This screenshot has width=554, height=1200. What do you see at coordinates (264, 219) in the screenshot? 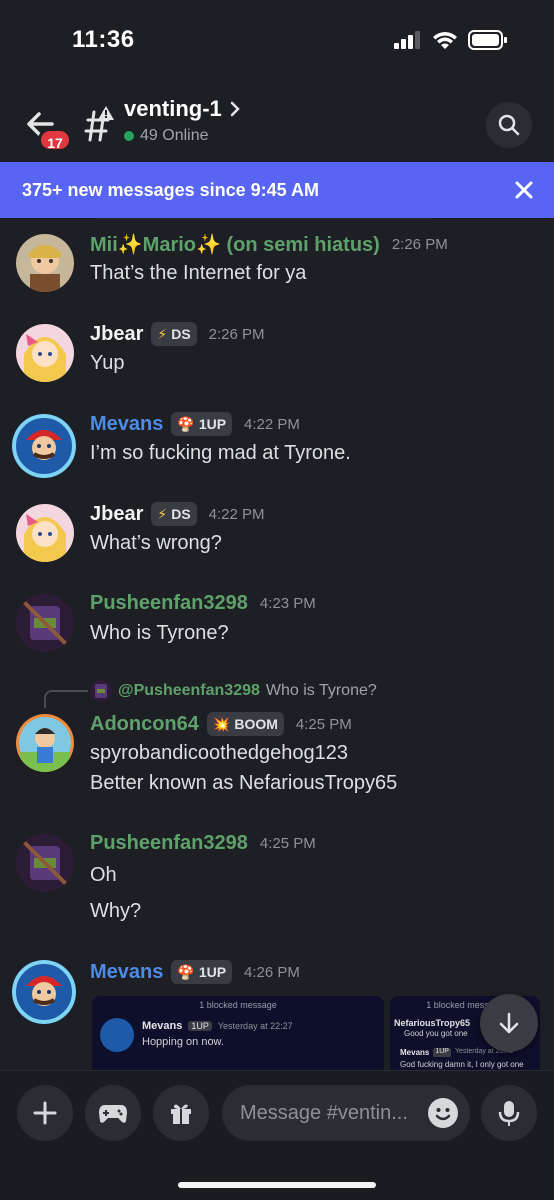
I see `clipped-message-fragment` at bounding box center [264, 219].